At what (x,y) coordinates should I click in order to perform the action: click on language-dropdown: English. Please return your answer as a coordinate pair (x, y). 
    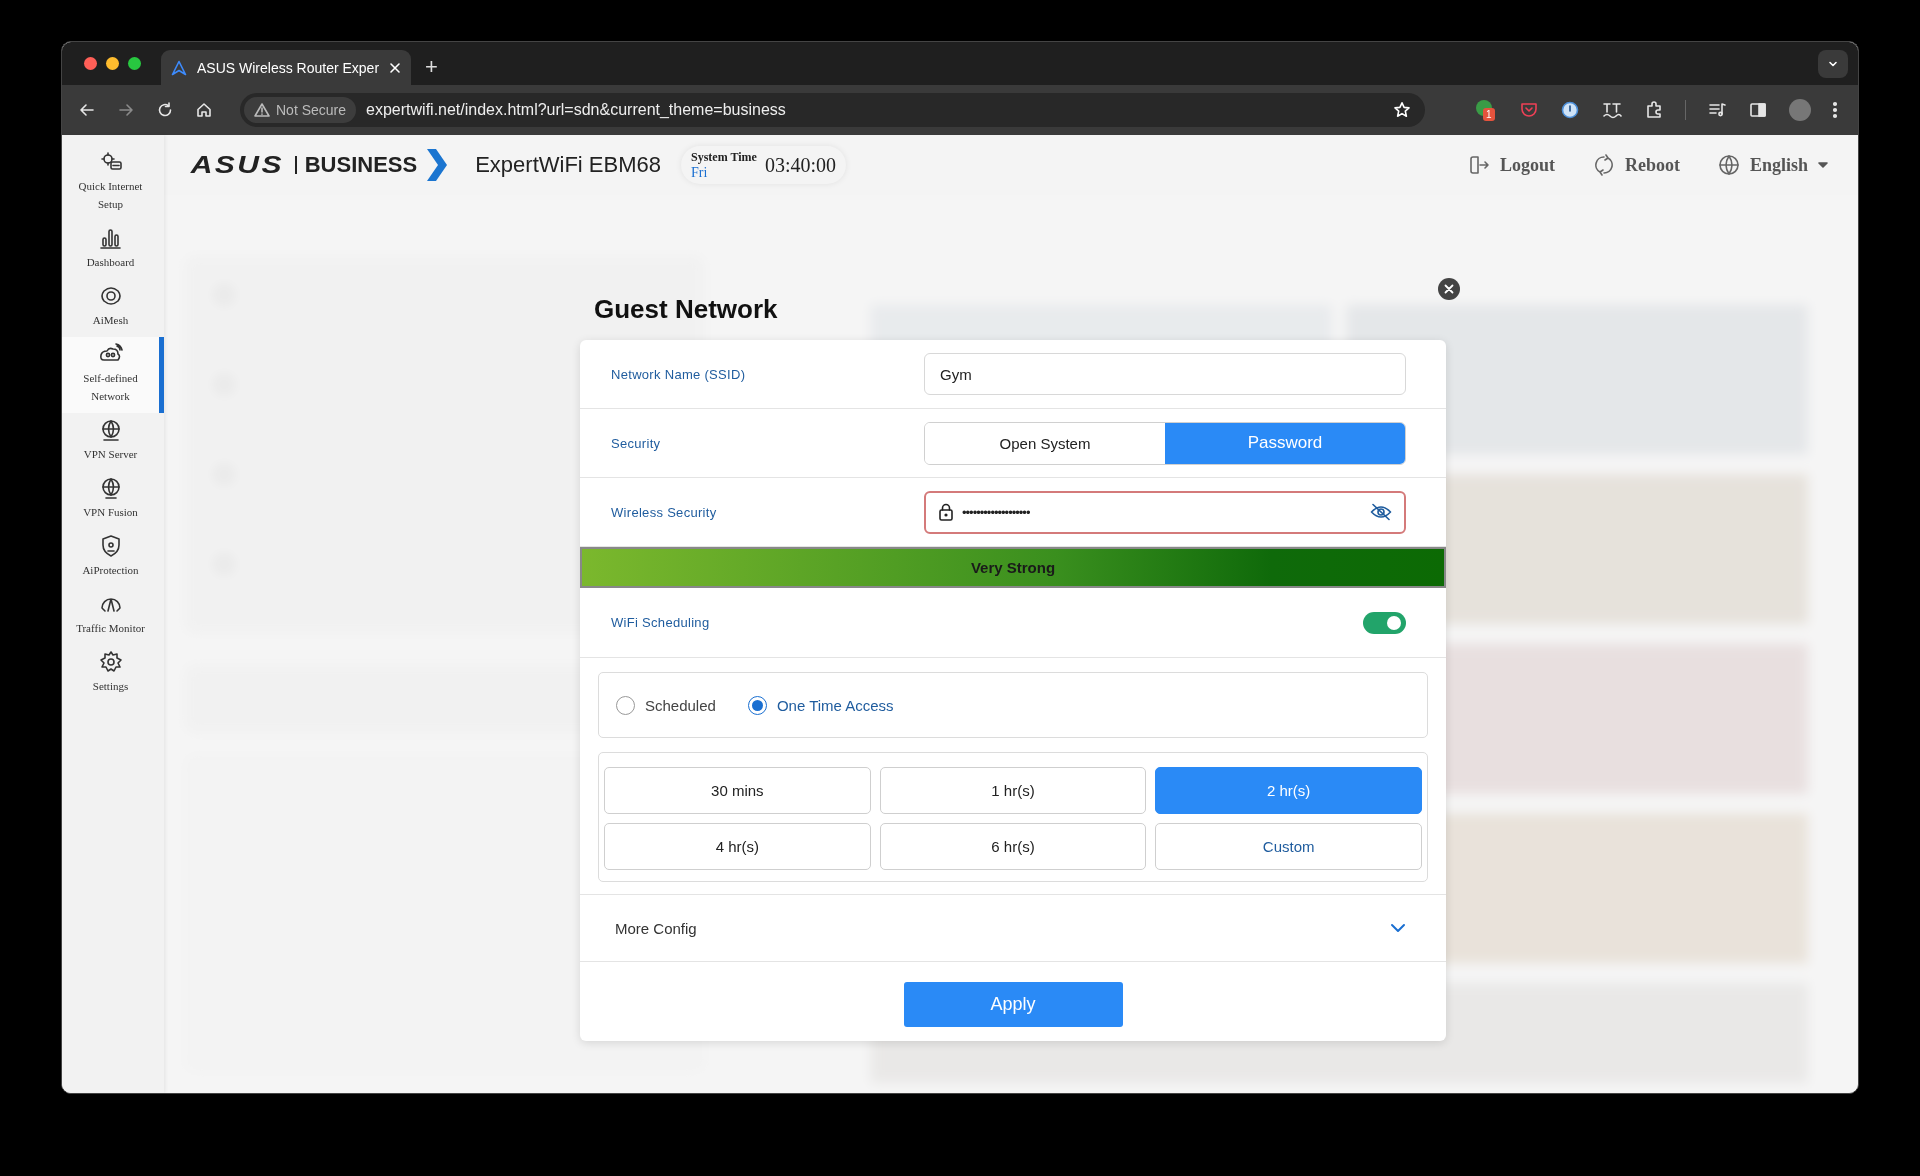
    Looking at the image, I should click on (1772, 165).